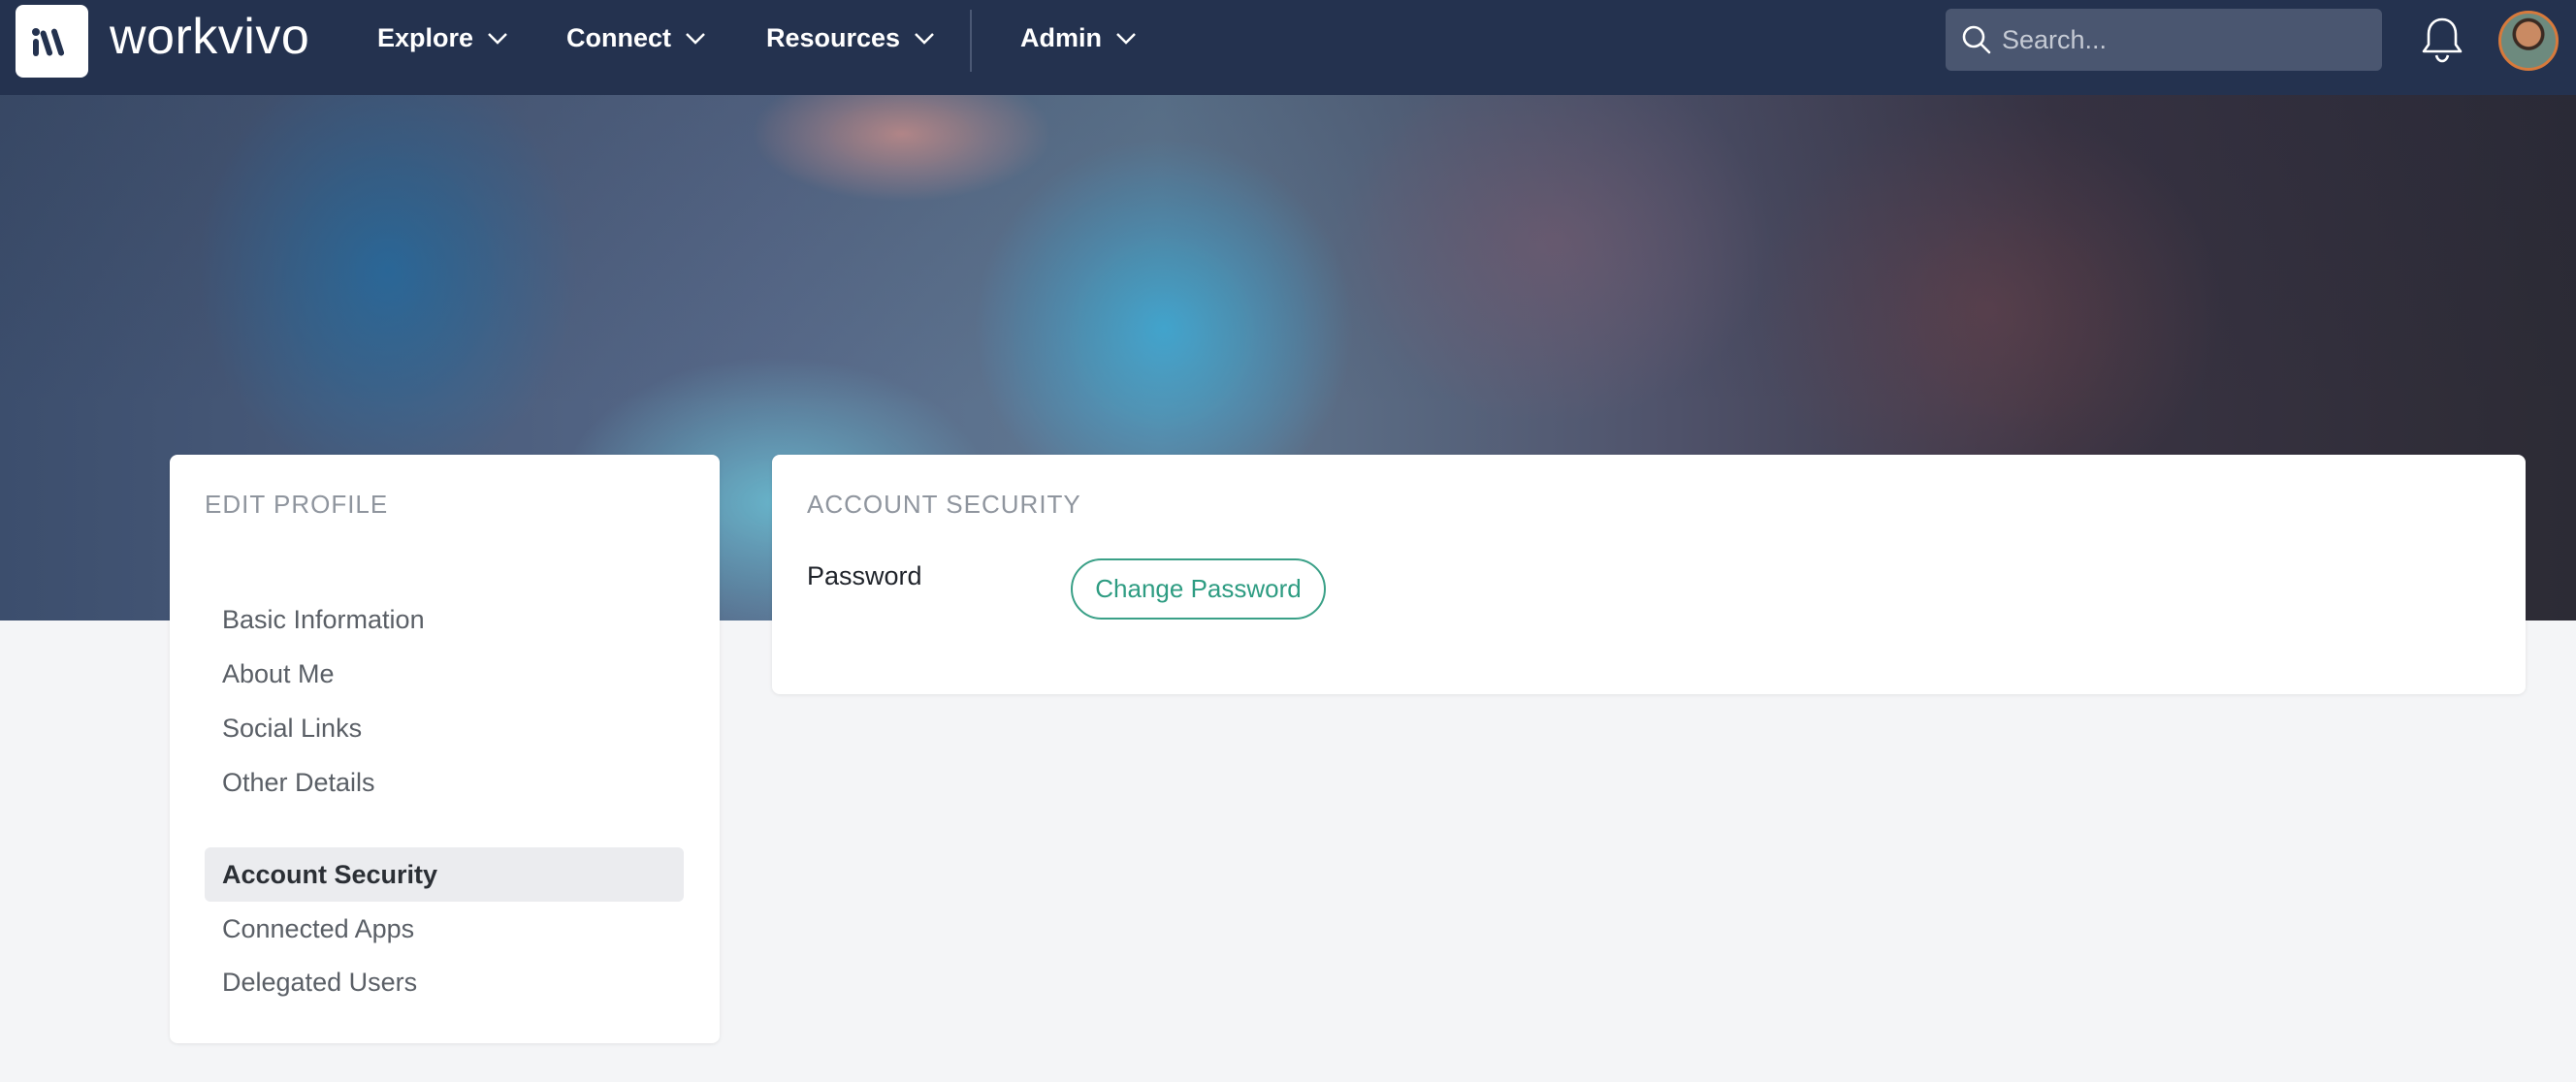 Image resolution: width=2576 pixels, height=1082 pixels. What do you see at coordinates (864, 575) in the screenshot?
I see `password-label: Password` at bounding box center [864, 575].